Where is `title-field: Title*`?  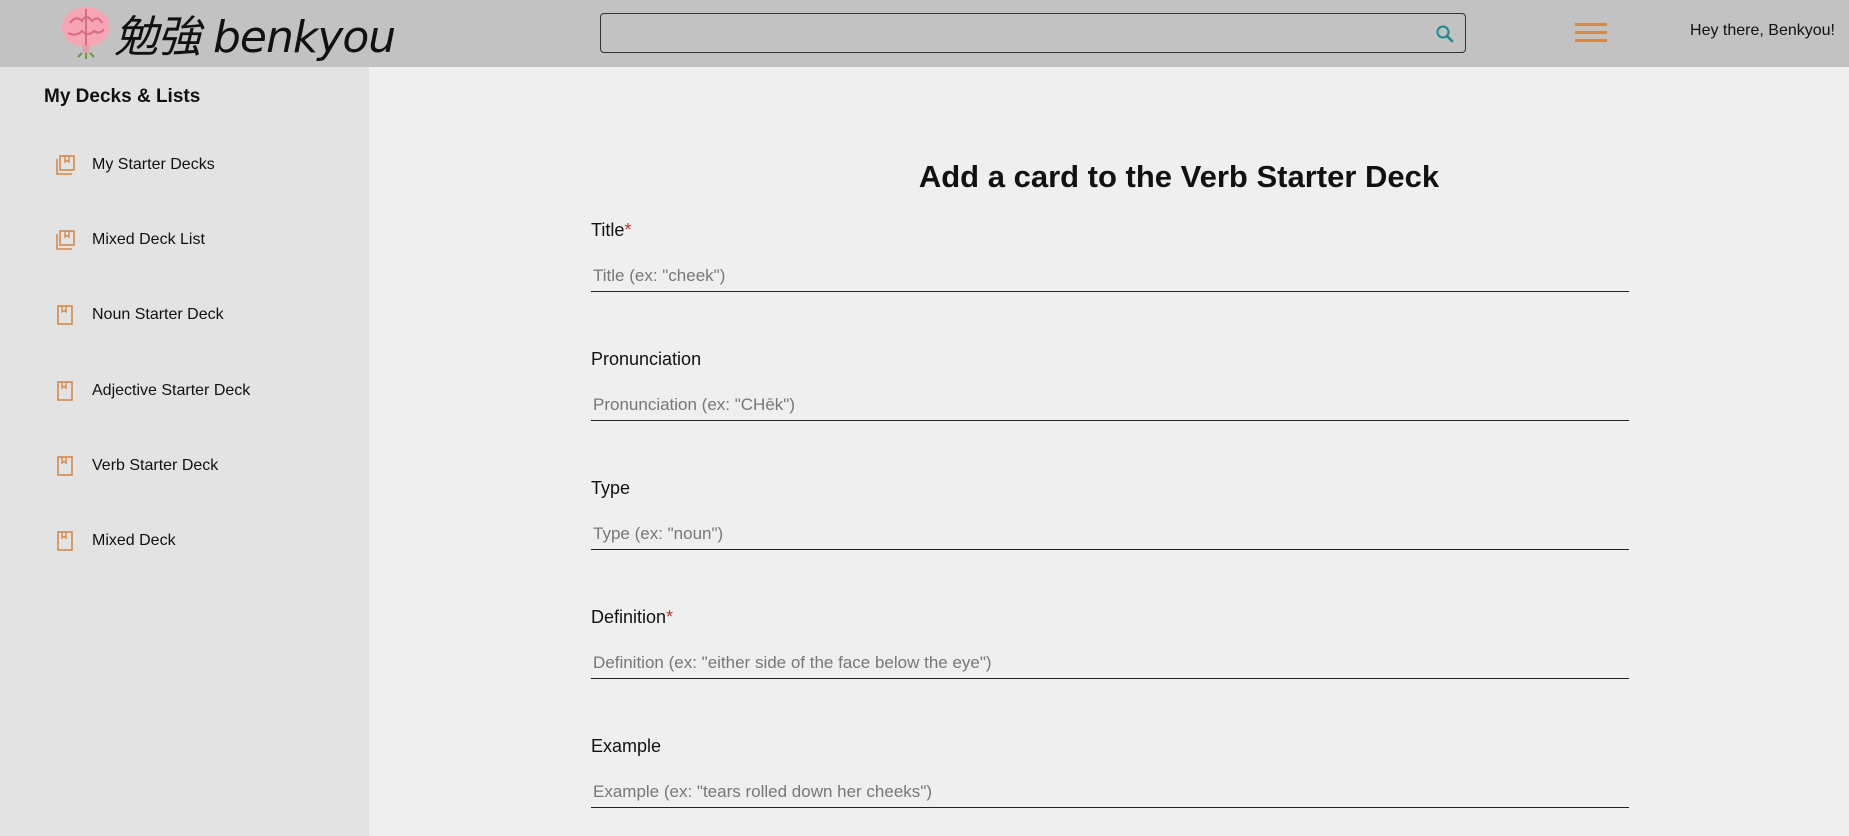 title-field: Title* is located at coordinates (1110, 256).